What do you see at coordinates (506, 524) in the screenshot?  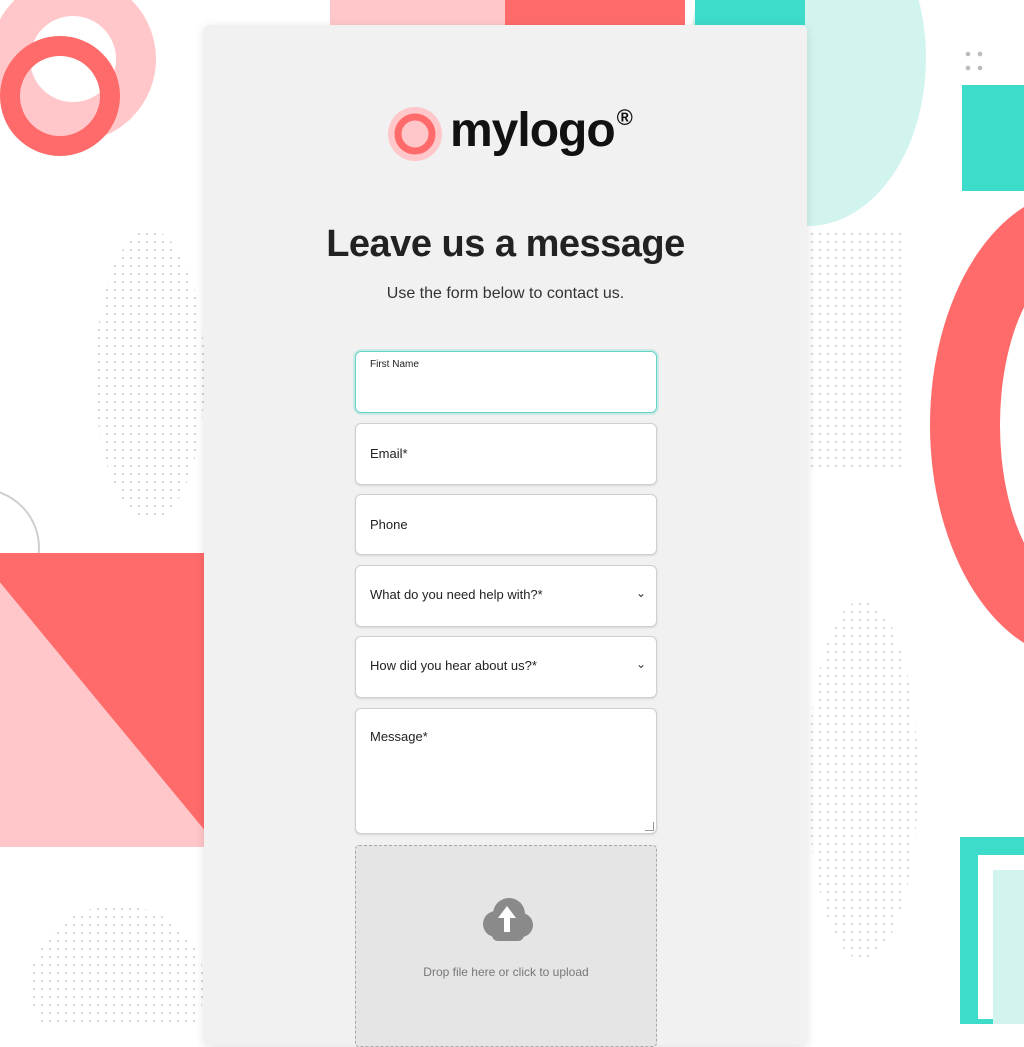 I see `phone-field: Phone` at bounding box center [506, 524].